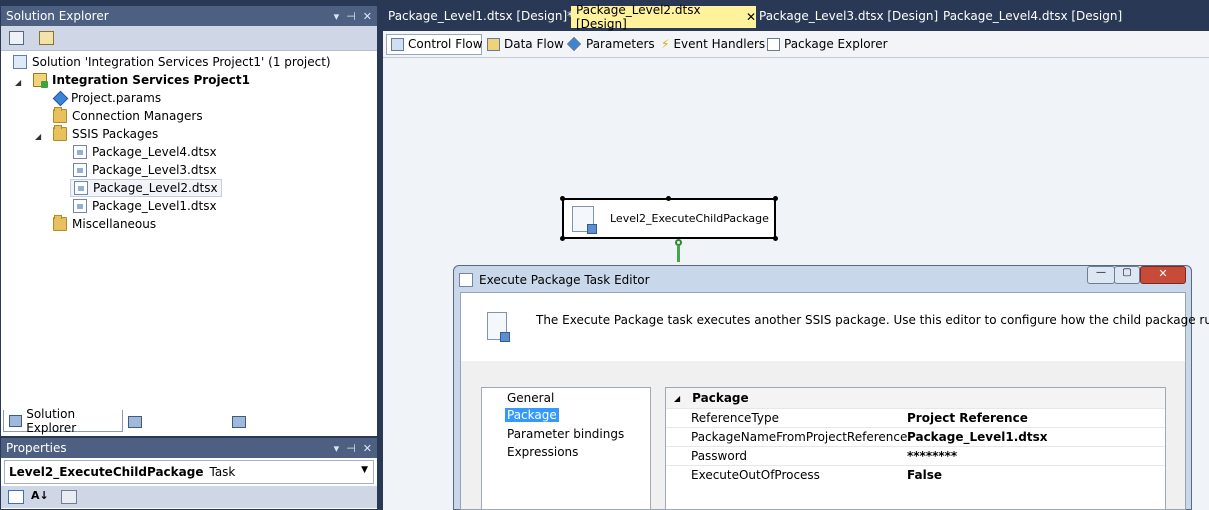 This screenshot has height=510, width=1209. I want to click on property-pages-icon, so click(69, 497).